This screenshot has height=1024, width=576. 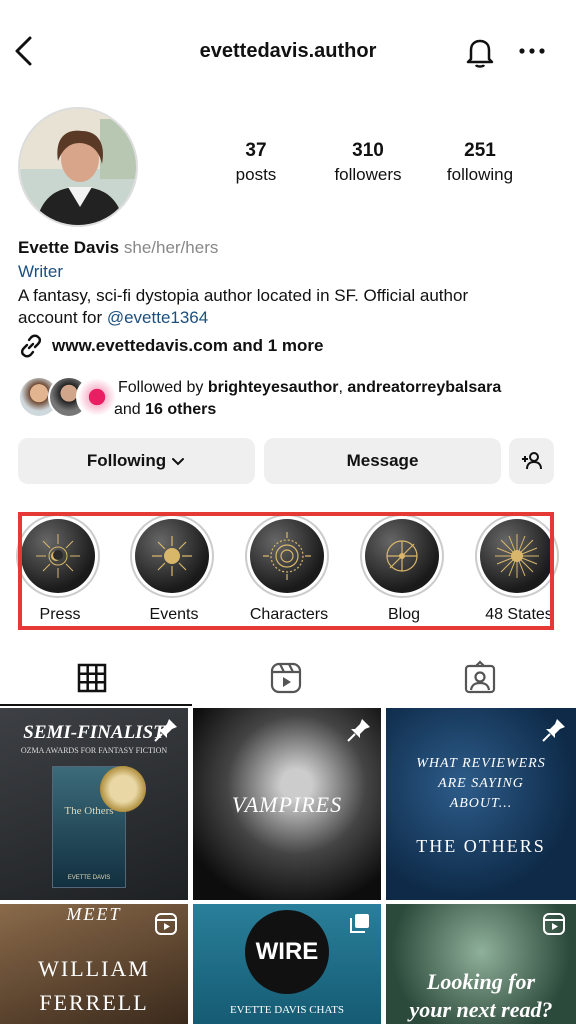 I want to click on posts-count: 37 posts, so click(x=256, y=162).